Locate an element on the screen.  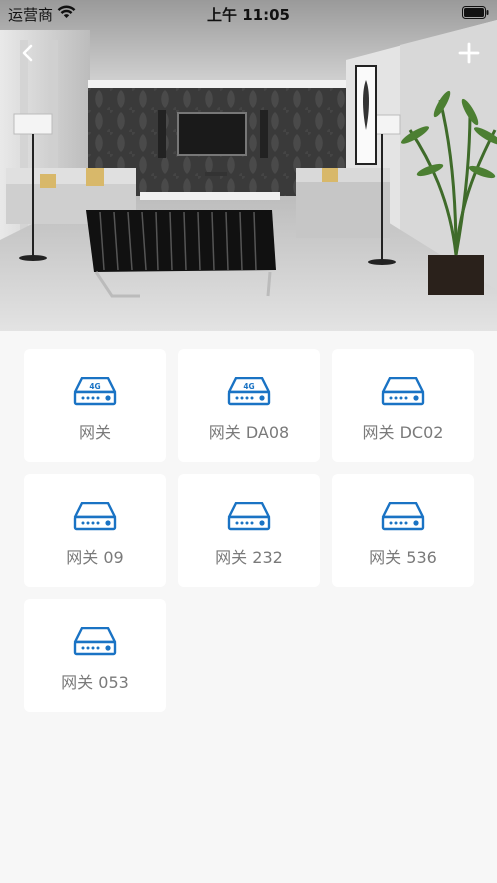
chevron-left-icon is located at coordinates (27, 53).